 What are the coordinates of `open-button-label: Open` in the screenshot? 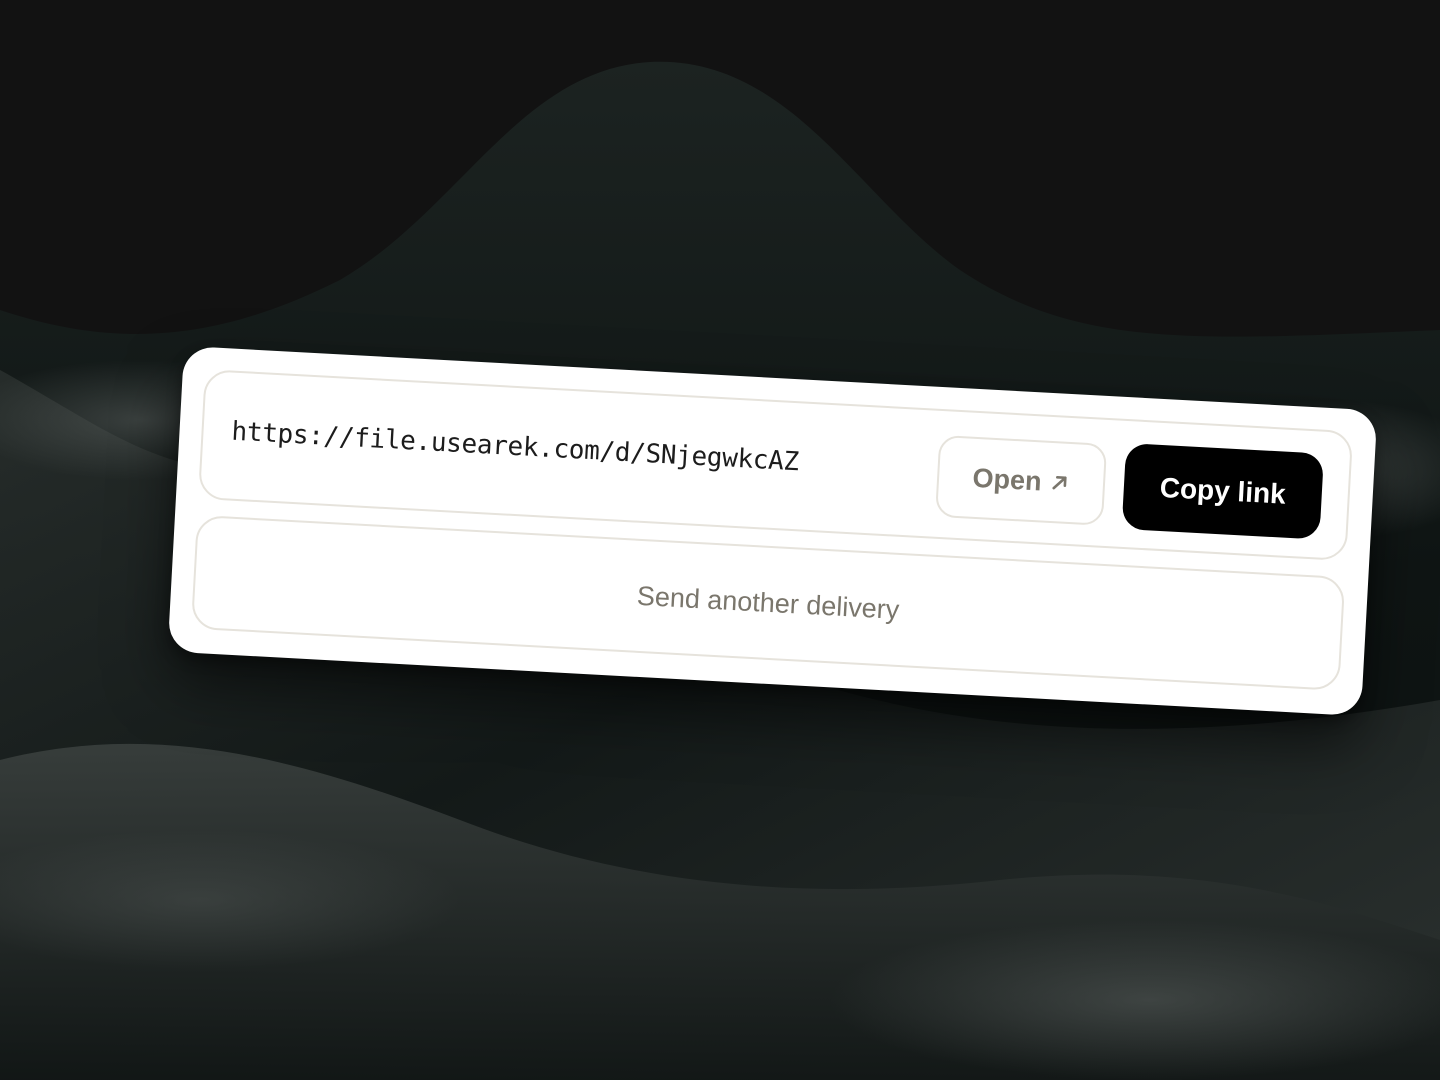 It's located at (1007, 479).